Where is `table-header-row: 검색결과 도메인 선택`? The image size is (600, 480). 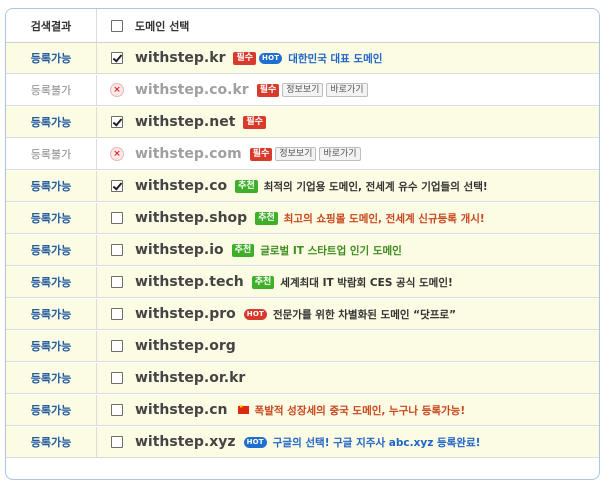 table-header-row: 검색결과 도메인 선택 is located at coordinates (302, 26).